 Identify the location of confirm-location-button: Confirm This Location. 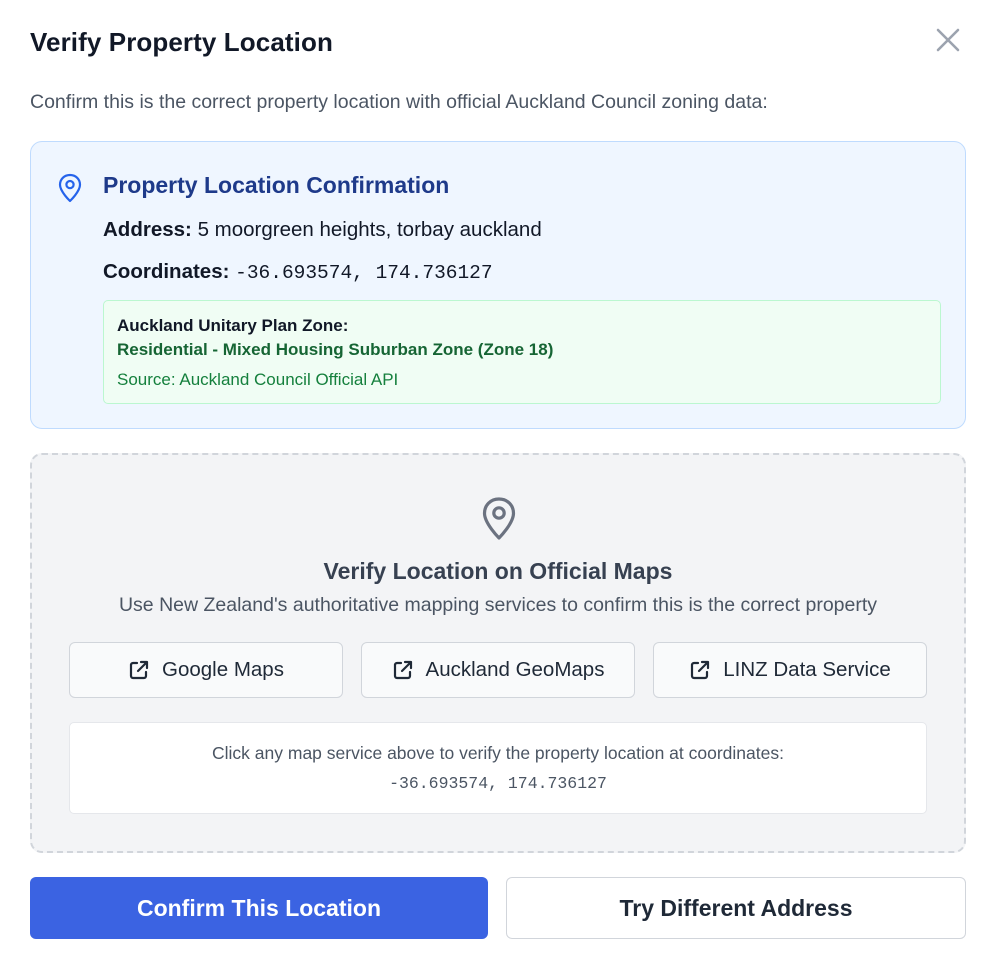
(259, 908).